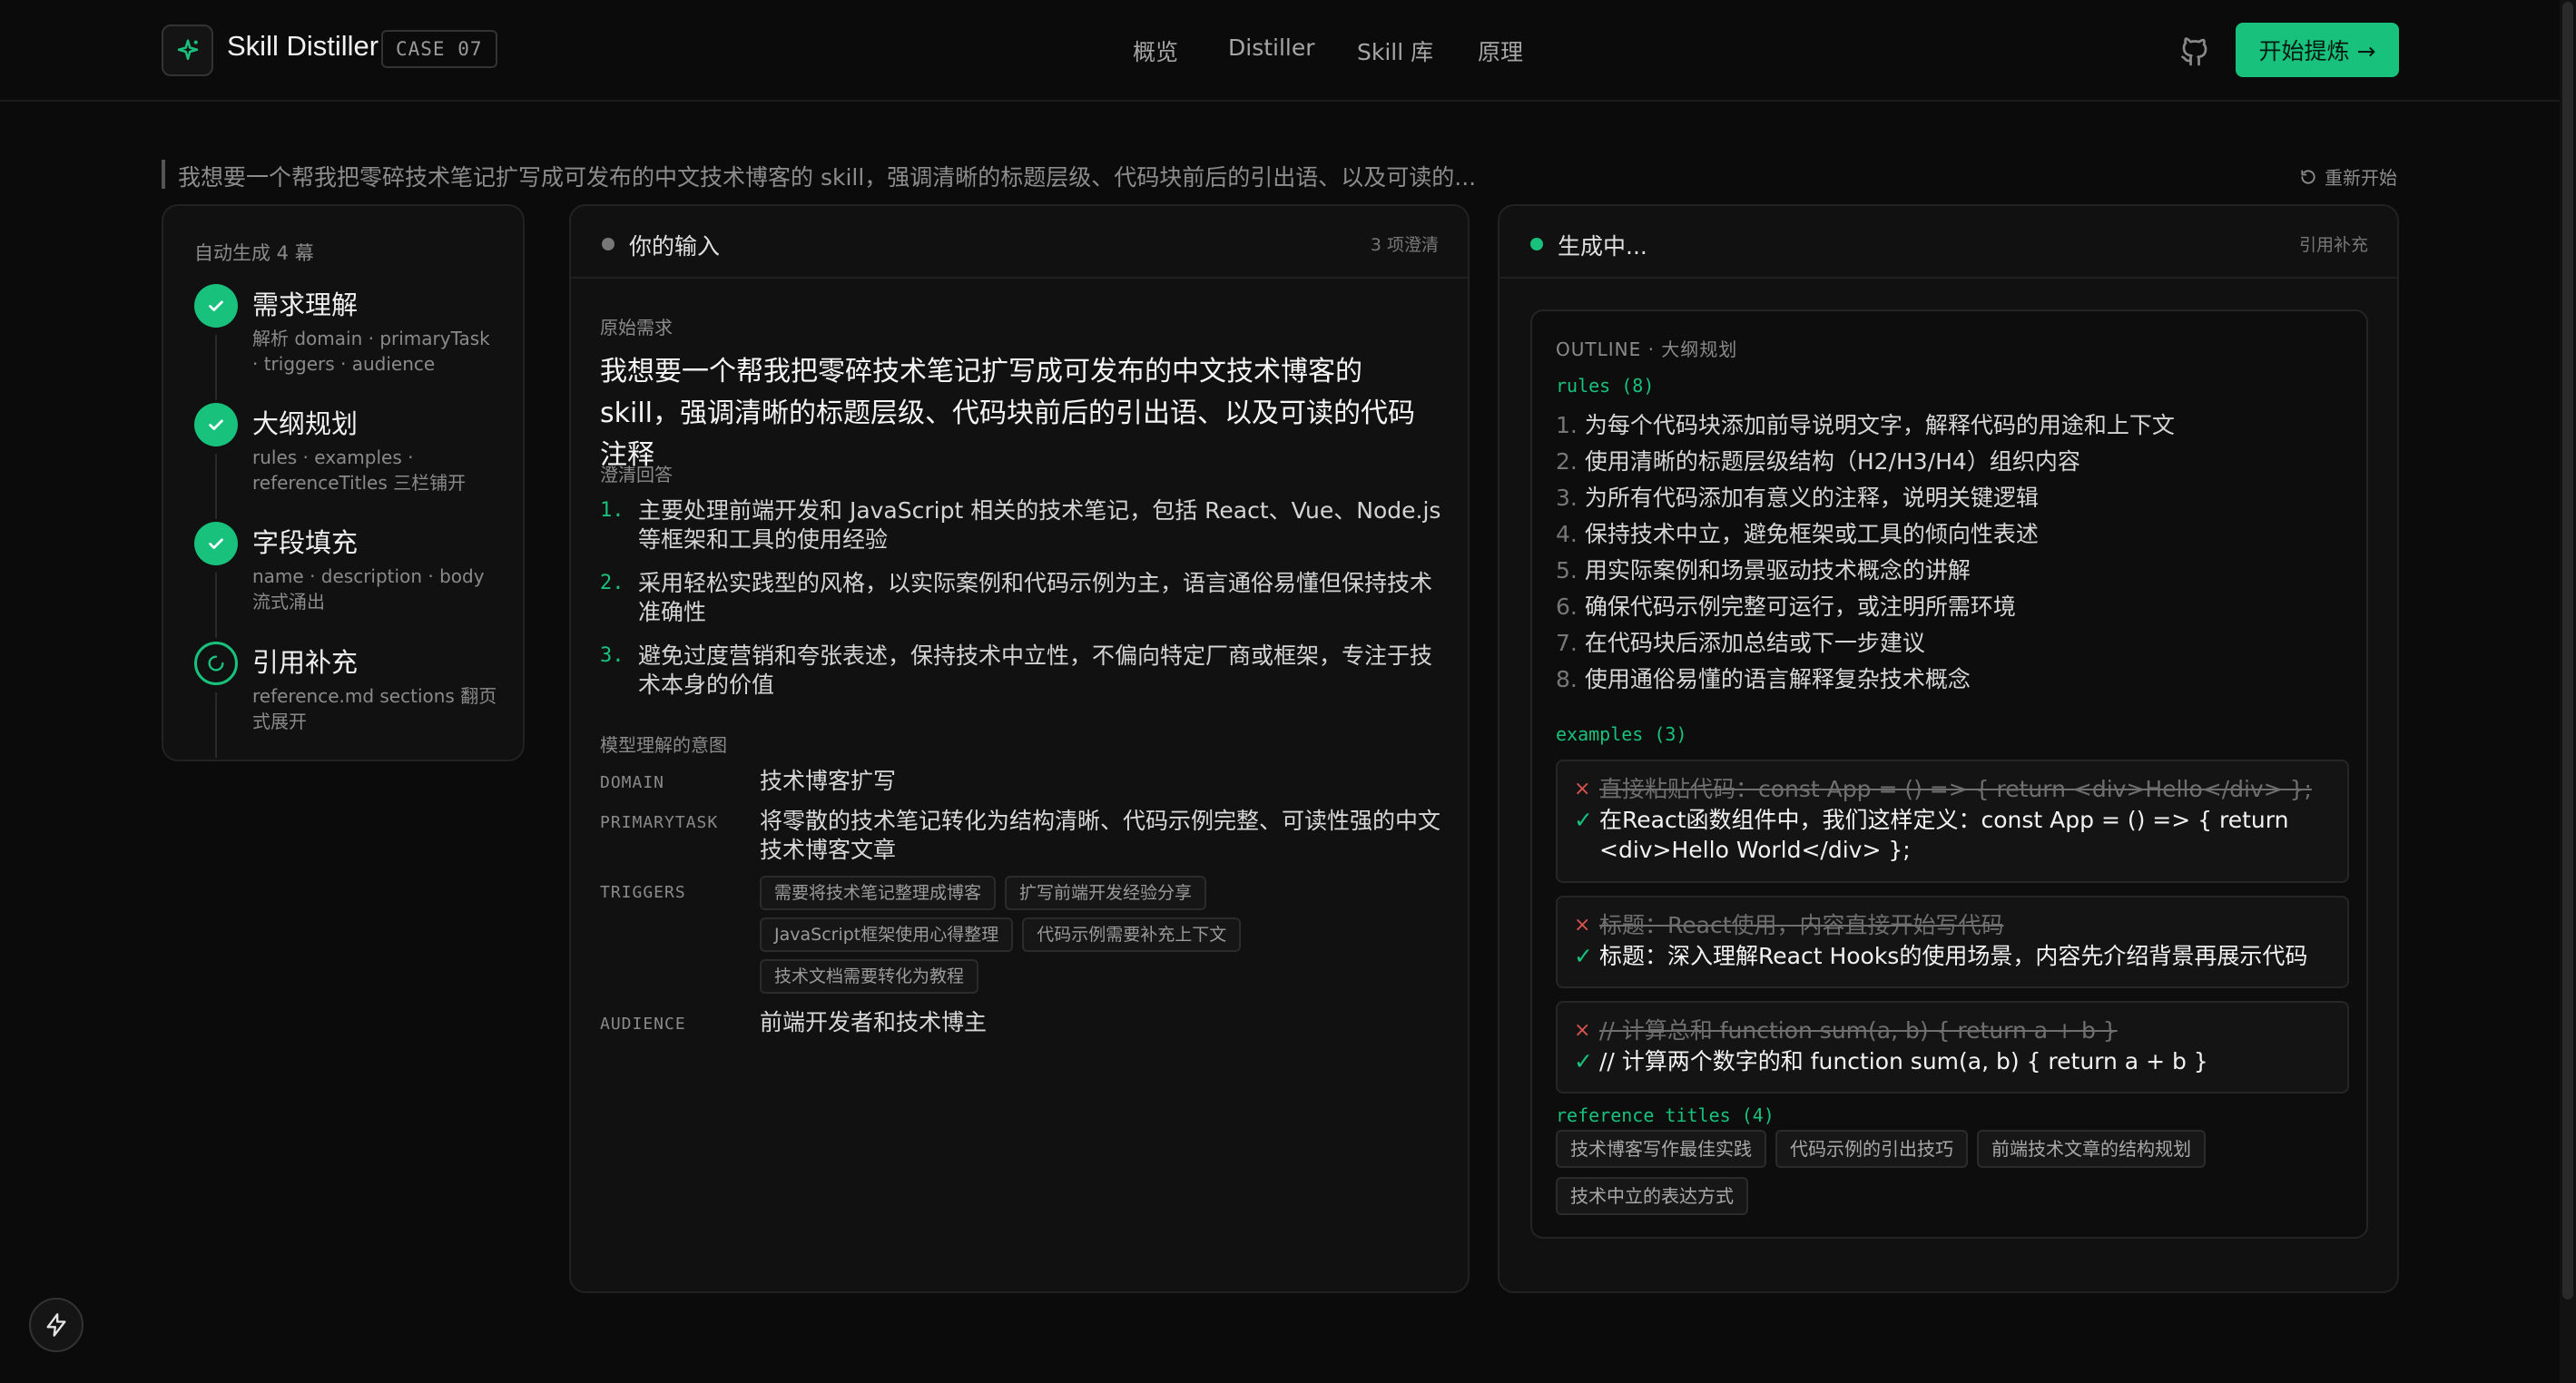 The width and height of the screenshot is (2576, 1383). I want to click on rule-number: 8., so click(1567, 679).